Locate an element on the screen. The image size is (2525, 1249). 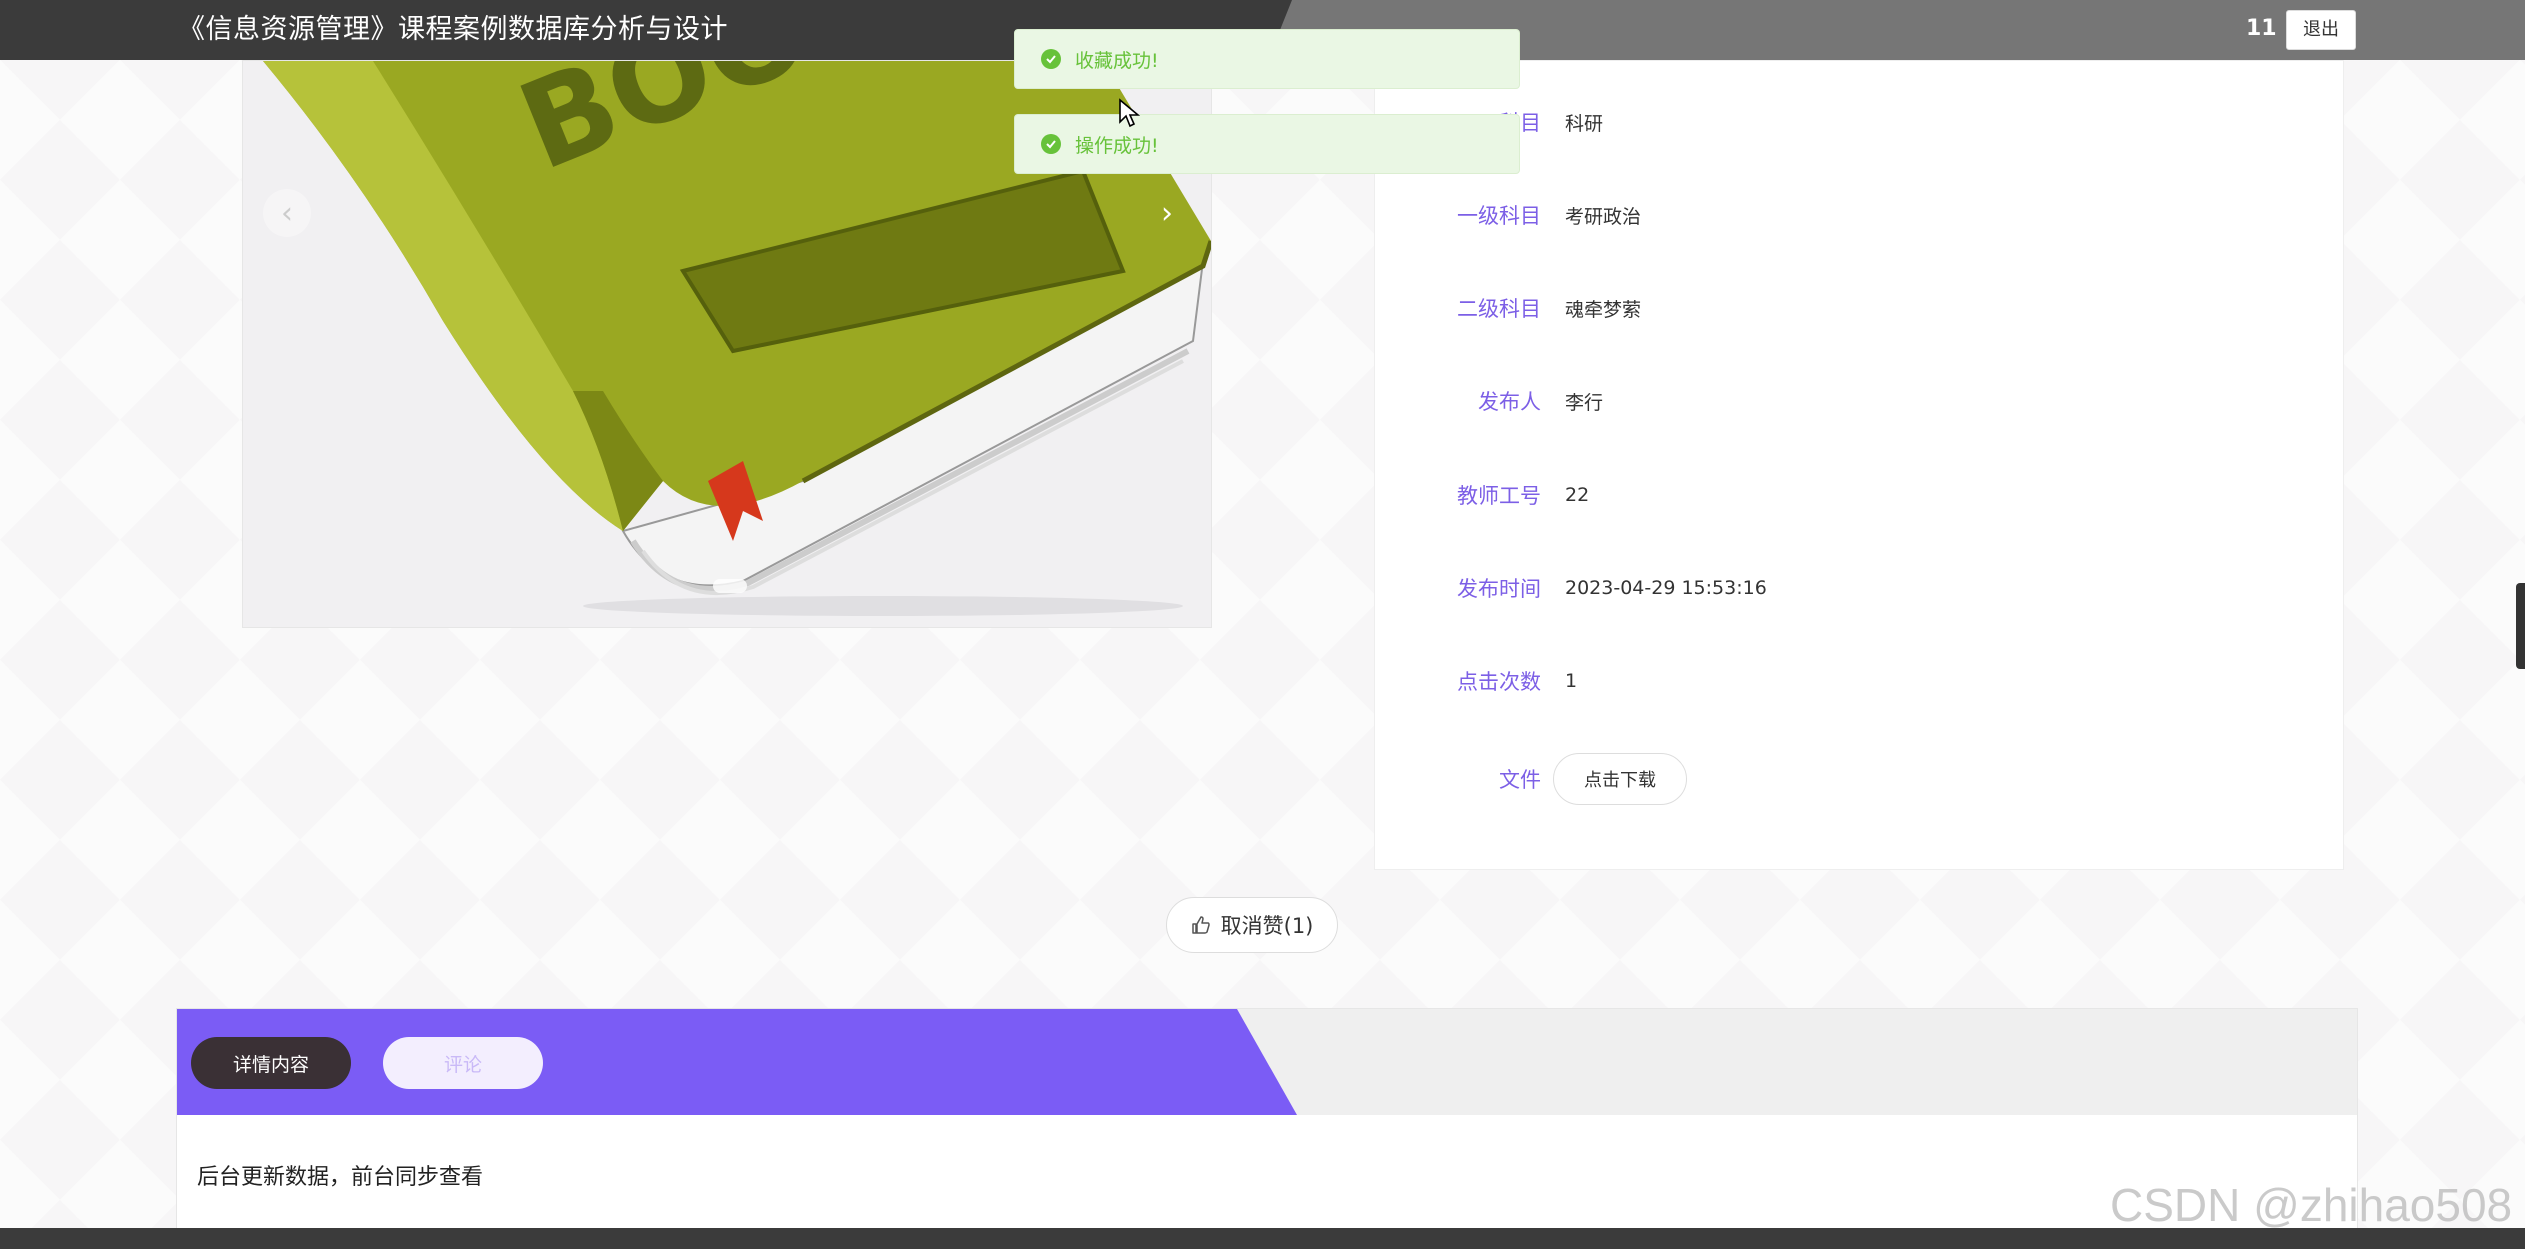
info-label: 点击次数 is located at coordinates (1499, 682).